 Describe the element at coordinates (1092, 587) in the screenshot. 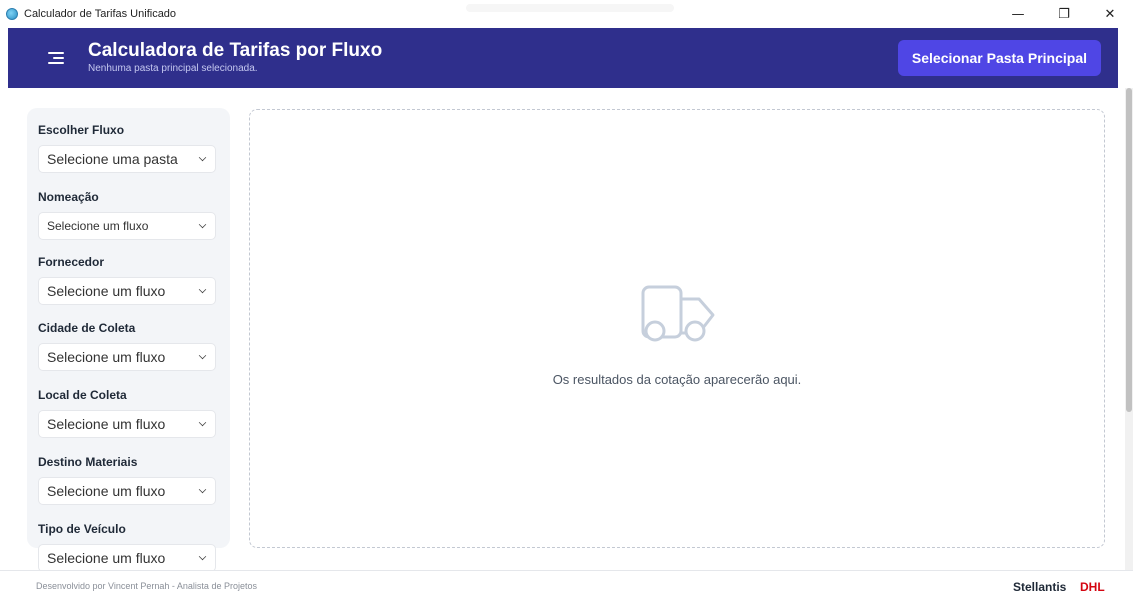

I see `dhl-logo: DHL` at that location.